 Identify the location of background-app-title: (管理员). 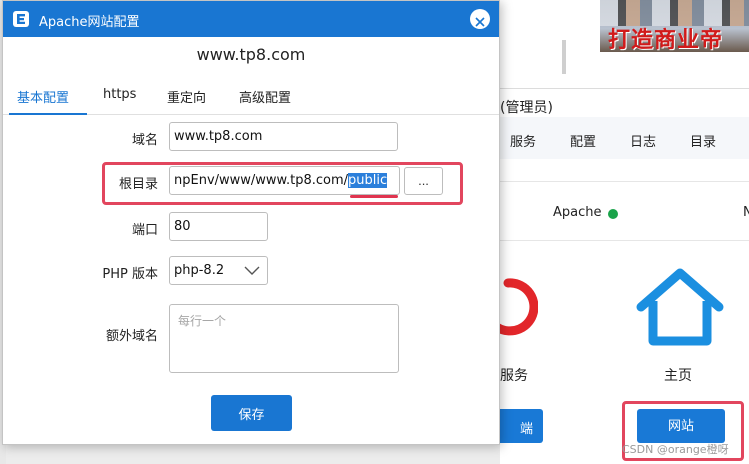
(526, 108).